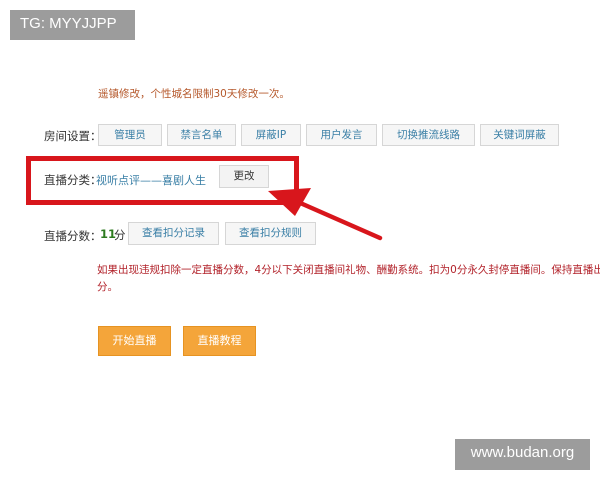 The image size is (600, 480). I want to click on deduction-notice-line-2: 分。, so click(107, 287).